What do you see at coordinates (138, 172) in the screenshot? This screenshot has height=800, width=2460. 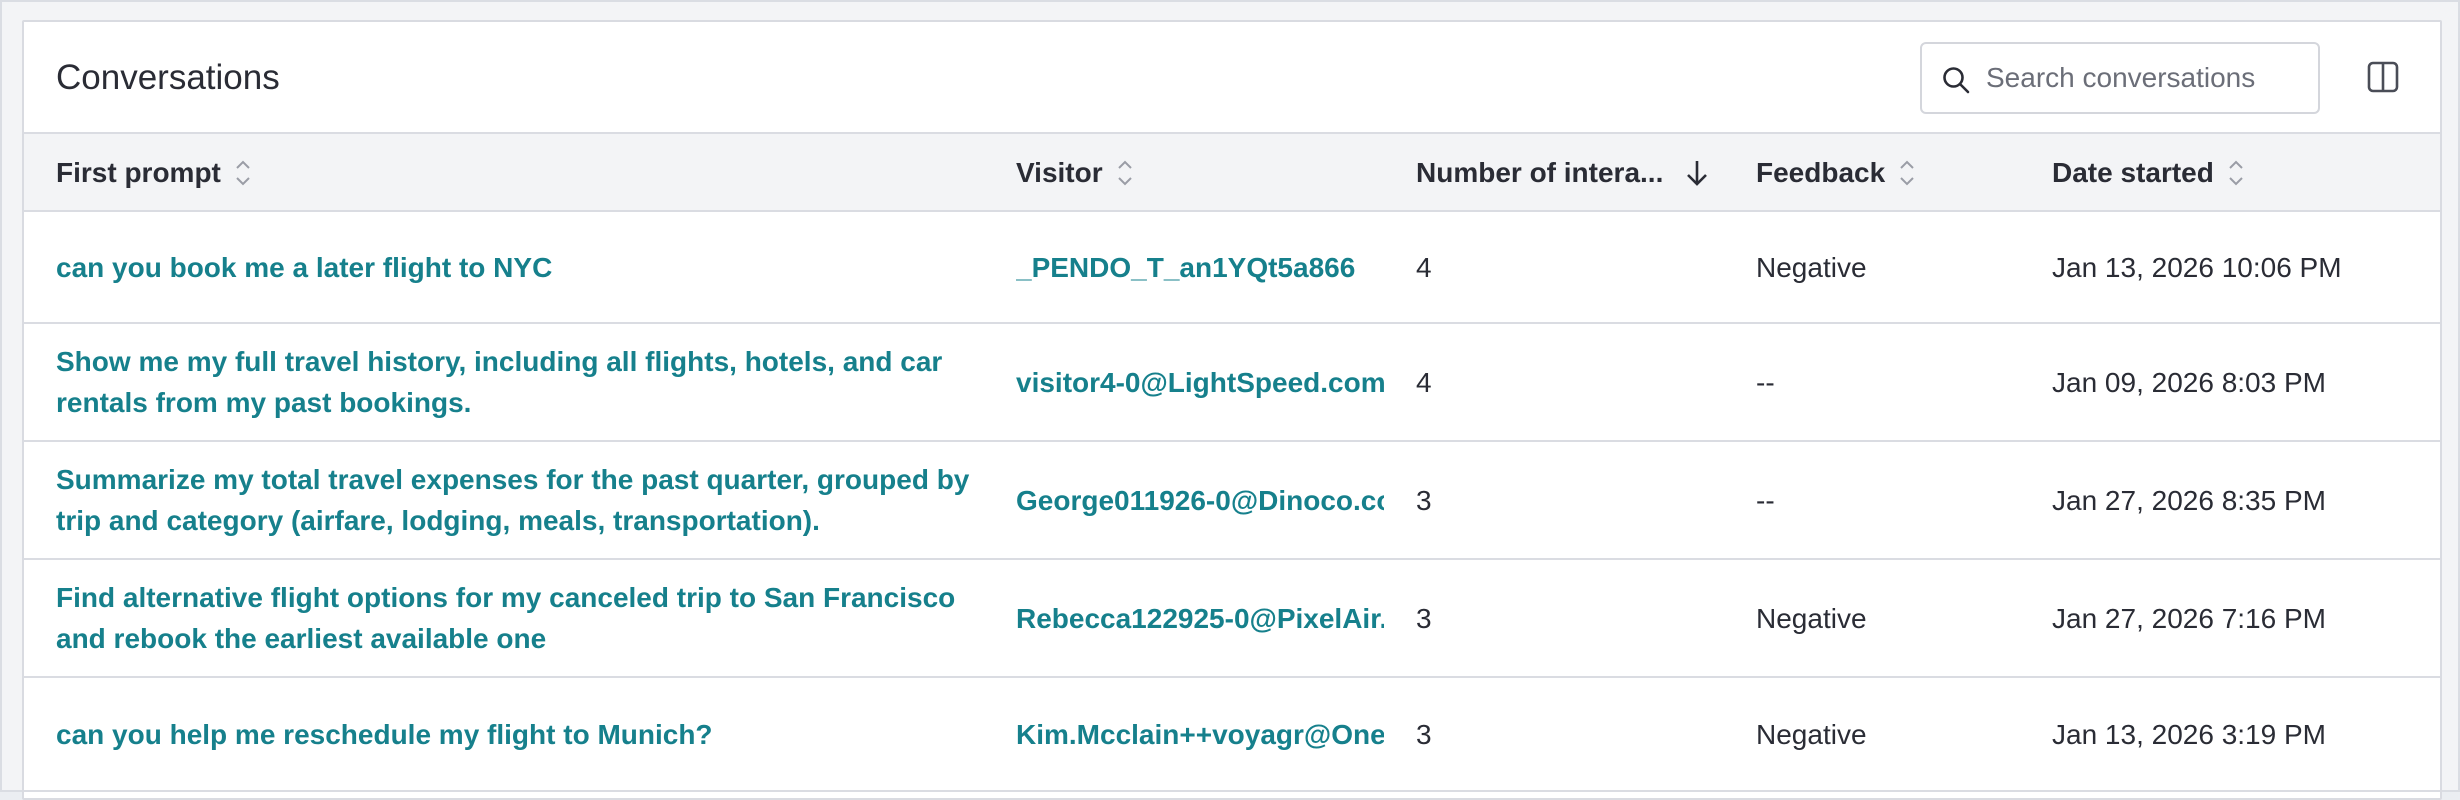 I see `column-label: First prompt` at bounding box center [138, 172].